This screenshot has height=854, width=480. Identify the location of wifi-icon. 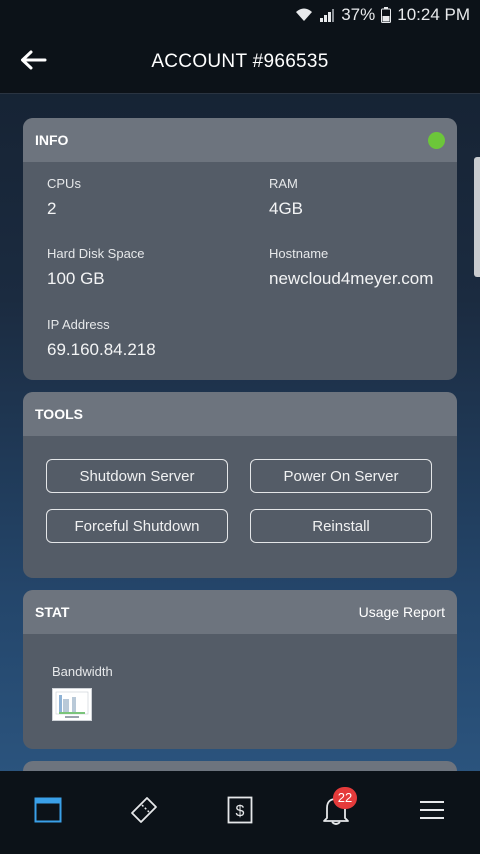
(304, 15).